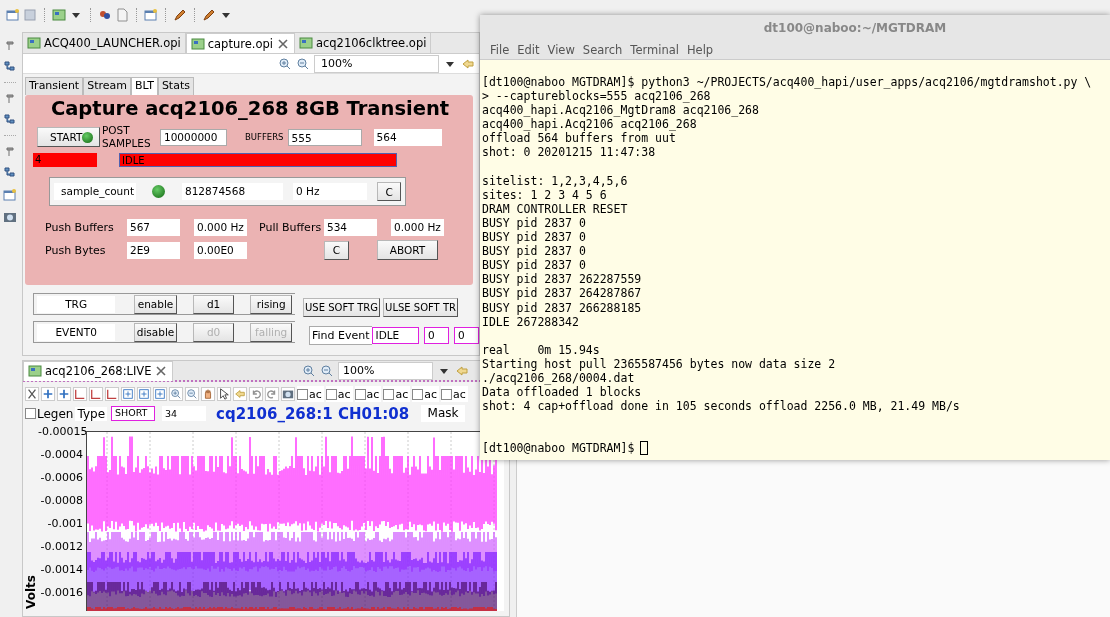 Image resolution: width=1110 pixels, height=617 pixels. I want to click on trigger-button: enable, so click(155, 304).